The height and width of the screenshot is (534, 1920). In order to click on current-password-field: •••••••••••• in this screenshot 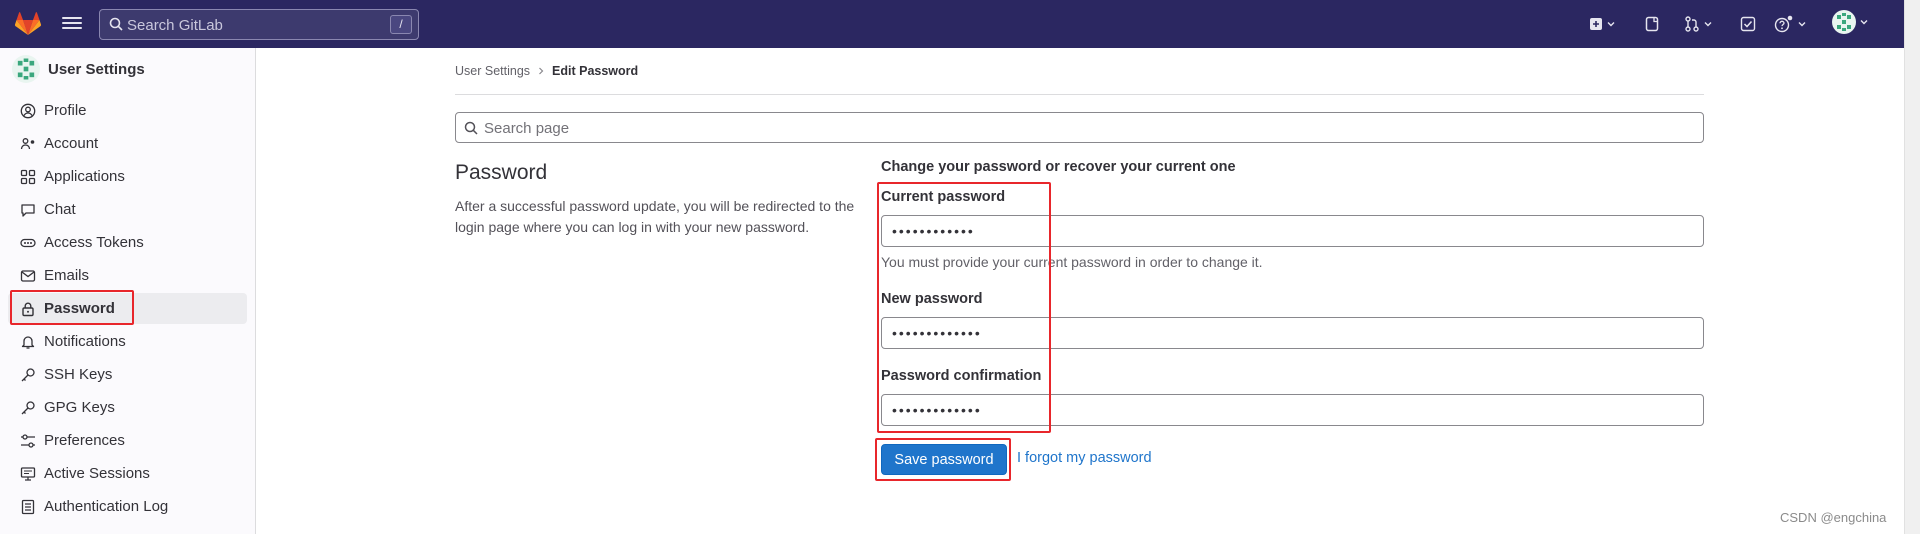, I will do `click(1292, 231)`.